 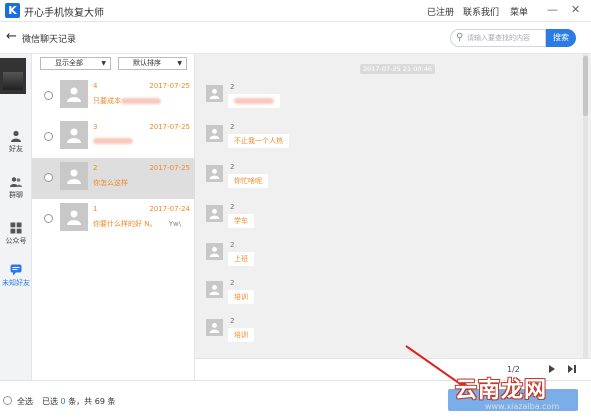 I want to click on conversation-id: 2, so click(x=95, y=168).